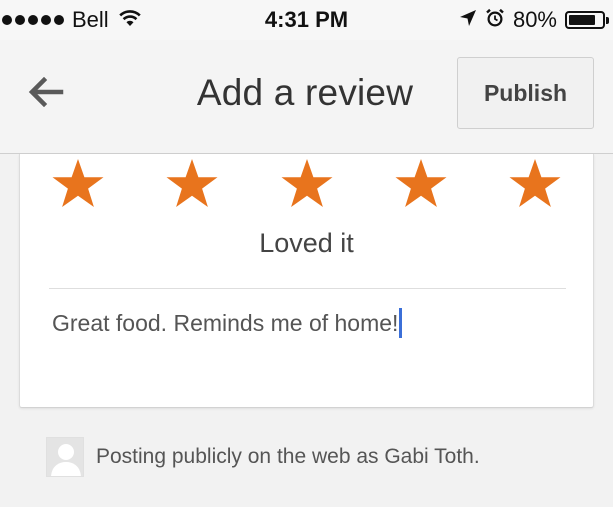 This screenshot has width=613, height=507. I want to click on person-silhouette-icon, so click(65, 457).